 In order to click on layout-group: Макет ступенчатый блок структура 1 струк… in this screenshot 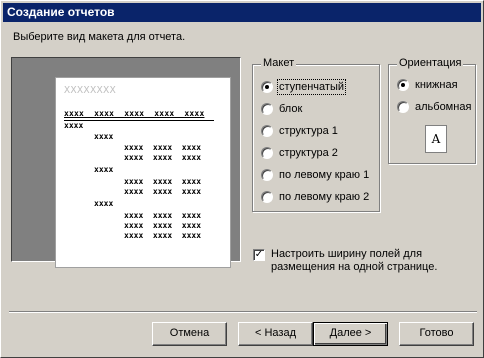, I will do `click(316, 134)`.